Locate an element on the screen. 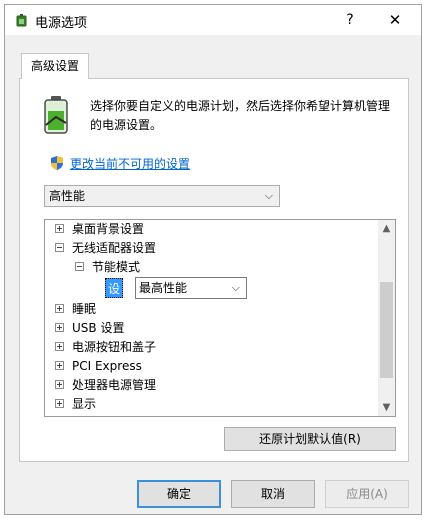  tree-item-power-buttons-lid: 电源按钮和盖子 is located at coordinates (105, 347).